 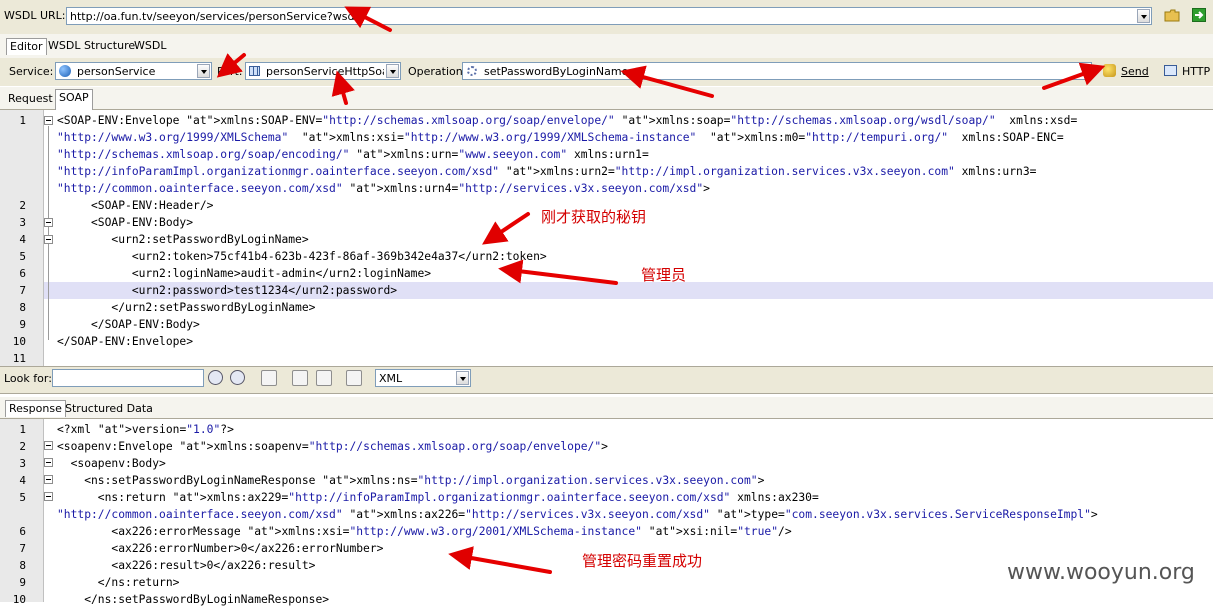 I want to click on syntax-select: XML, so click(x=423, y=378).